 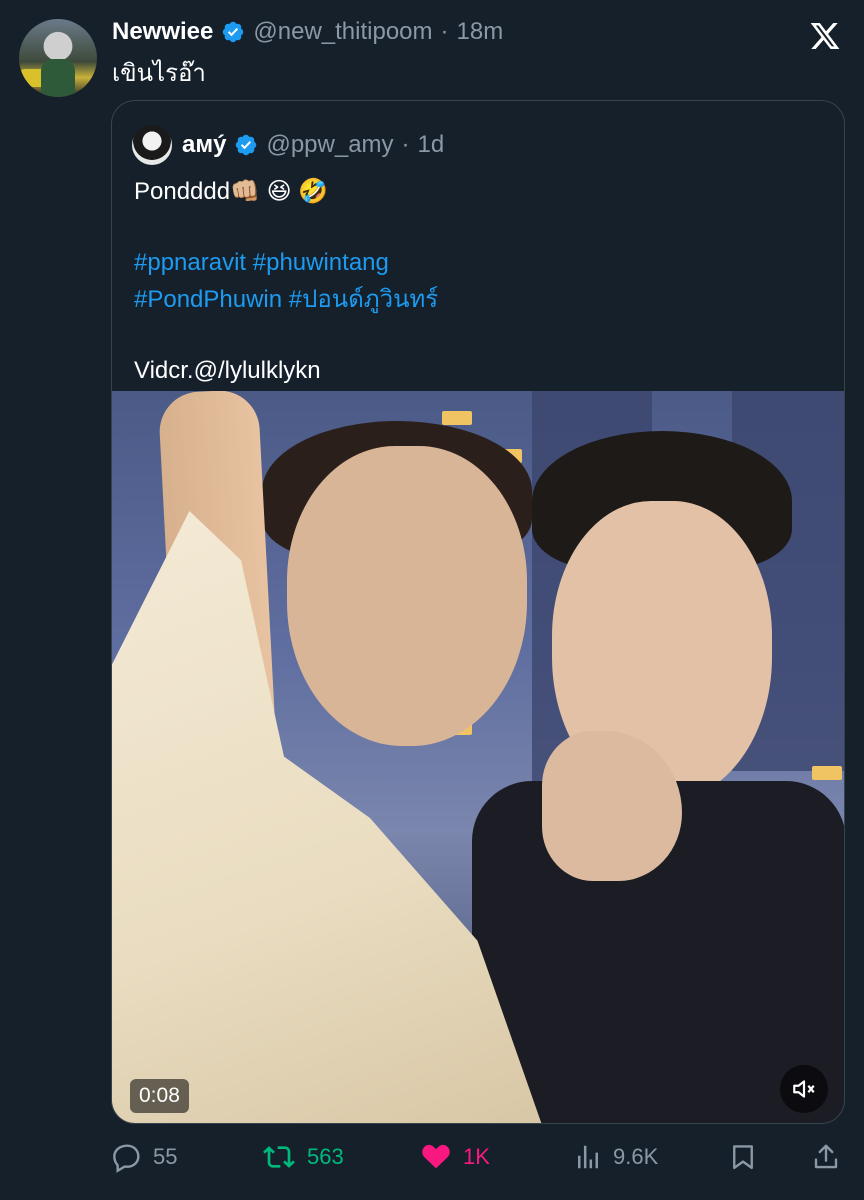 What do you see at coordinates (479, 262) in the screenshot?
I see `hashtag-line-1: #ppnaravit #phuwintang` at bounding box center [479, 262].